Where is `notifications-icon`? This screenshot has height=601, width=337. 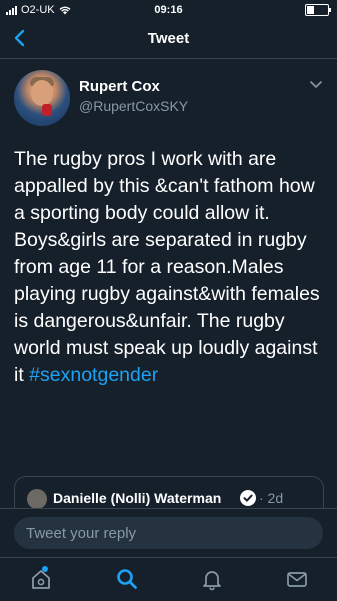 notifications-icon is located at coordinates (212, 581).